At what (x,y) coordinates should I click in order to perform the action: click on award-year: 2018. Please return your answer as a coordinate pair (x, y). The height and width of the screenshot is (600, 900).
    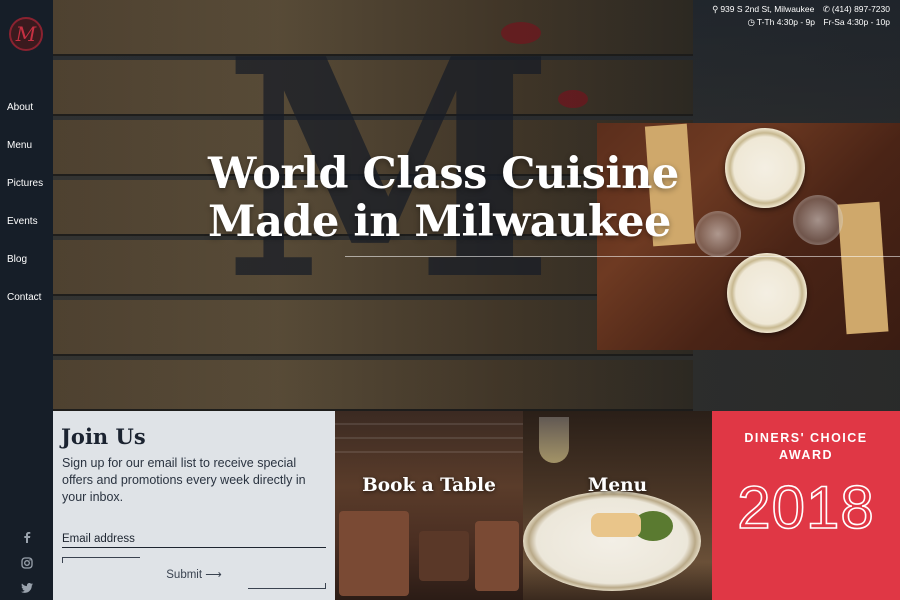
    Looking at the image, I should click on (805, 507).